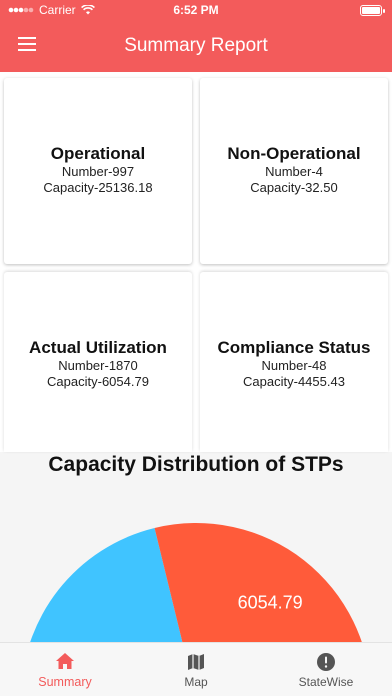  I want to click on capacity-distribution-chart: 6054.79, so click(196, 582).